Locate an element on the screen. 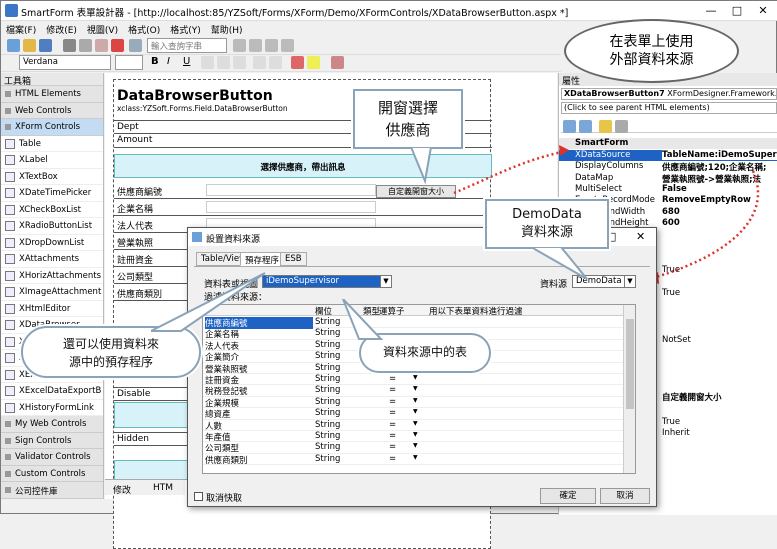 The height and width of the screenshot is (549, 777). col-filter: 用以下表單資料進行過濾 is located at coordinates (476, 312).